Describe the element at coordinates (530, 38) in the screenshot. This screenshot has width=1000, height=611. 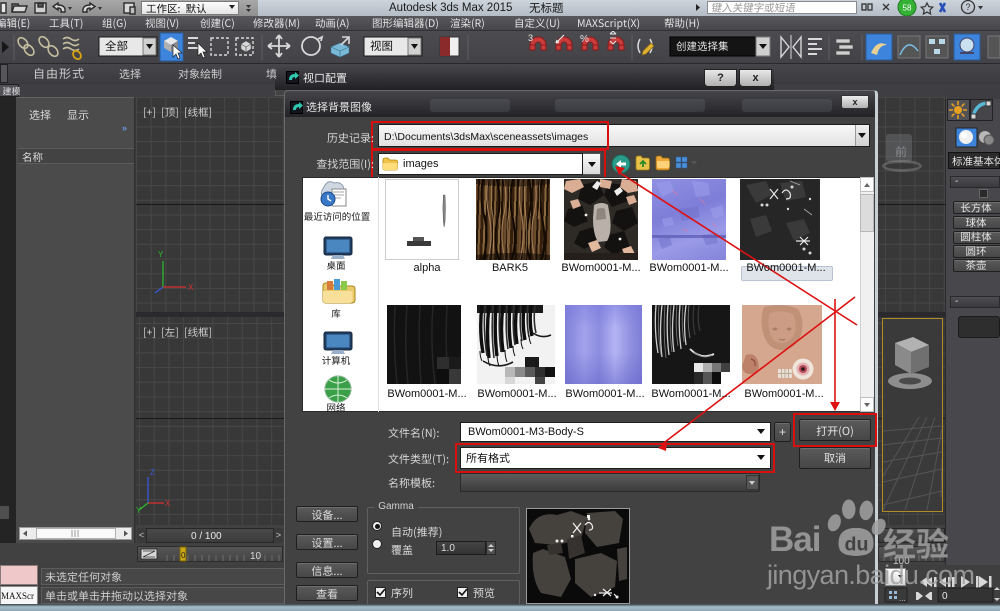
I see `svg-text: 3` at that location.